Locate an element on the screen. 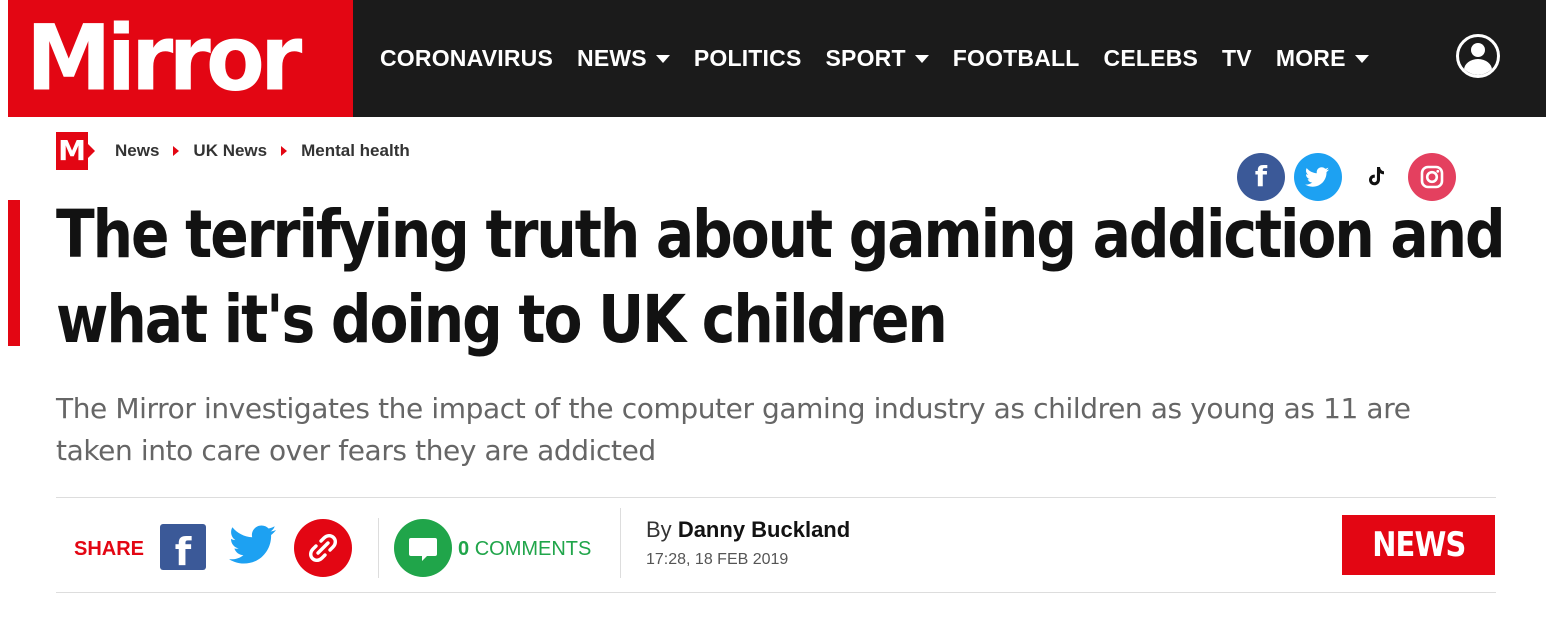 The image size is (1546, 624). section-badge-label: NEWS is located at coordinates (1418, 545).